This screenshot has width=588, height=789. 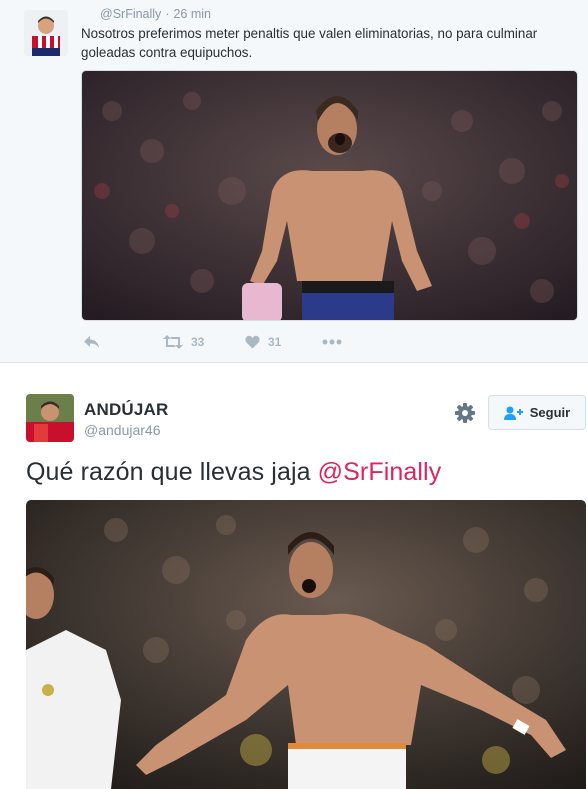 I want to click on heart-icon, so click(x=252, y=342).